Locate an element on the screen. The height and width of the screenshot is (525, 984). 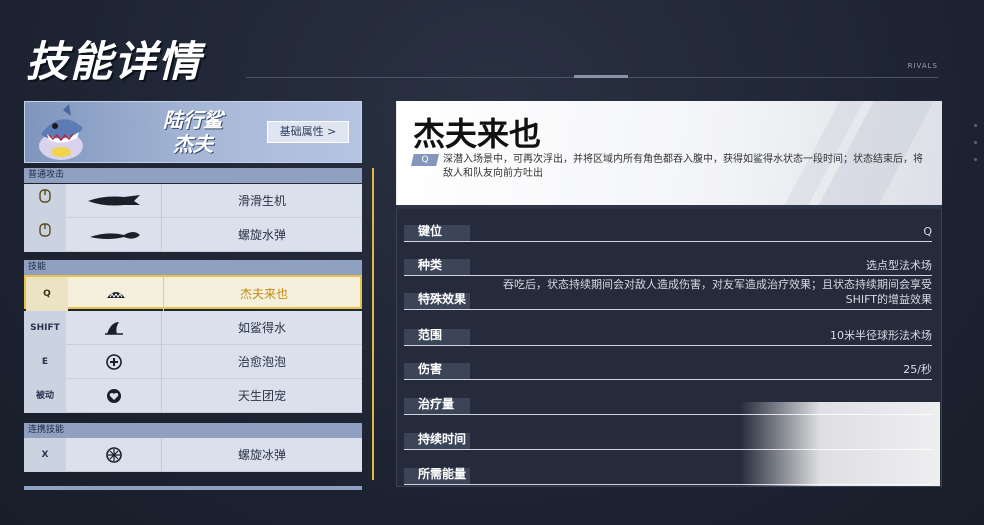
character-name: 陆行鲨 杰夫 is located at coordinates (193, 132).